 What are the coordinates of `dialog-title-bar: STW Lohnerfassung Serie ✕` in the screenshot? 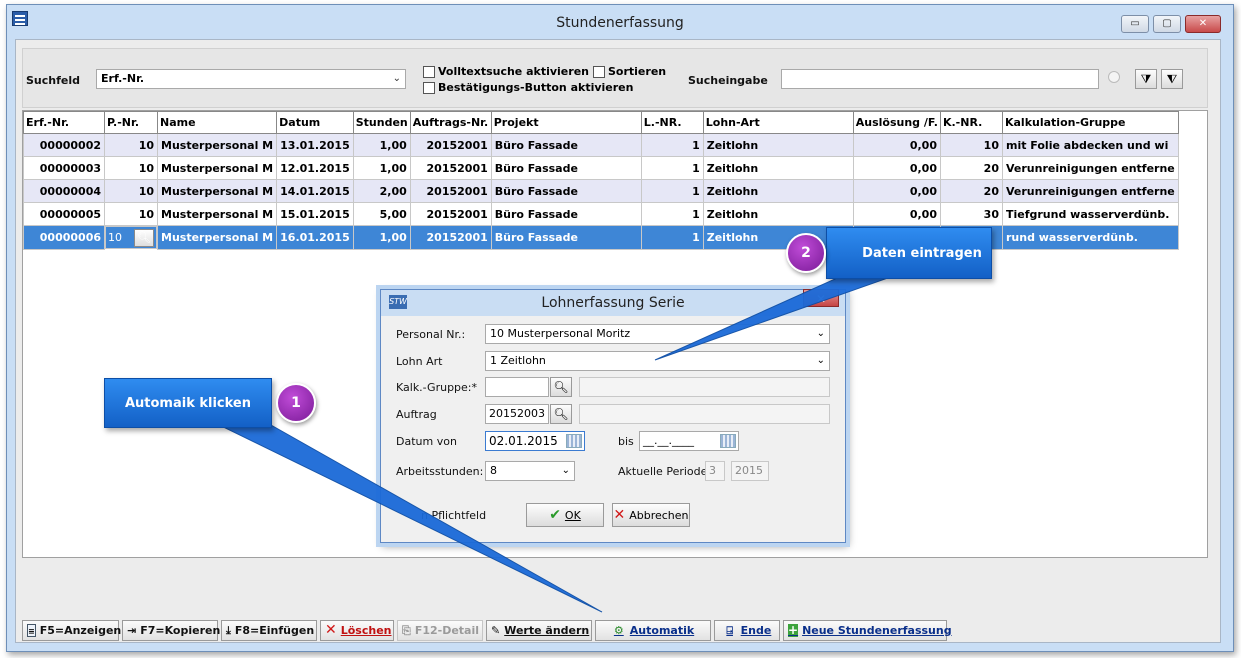 It's located at (613, 302).